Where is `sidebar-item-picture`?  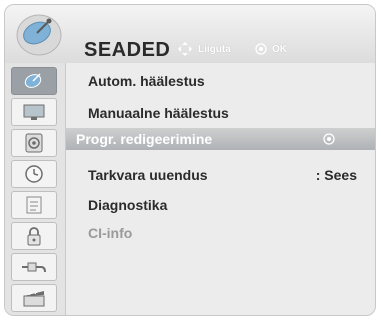 sidebar-item-picture is located at coordinates (34, 112).